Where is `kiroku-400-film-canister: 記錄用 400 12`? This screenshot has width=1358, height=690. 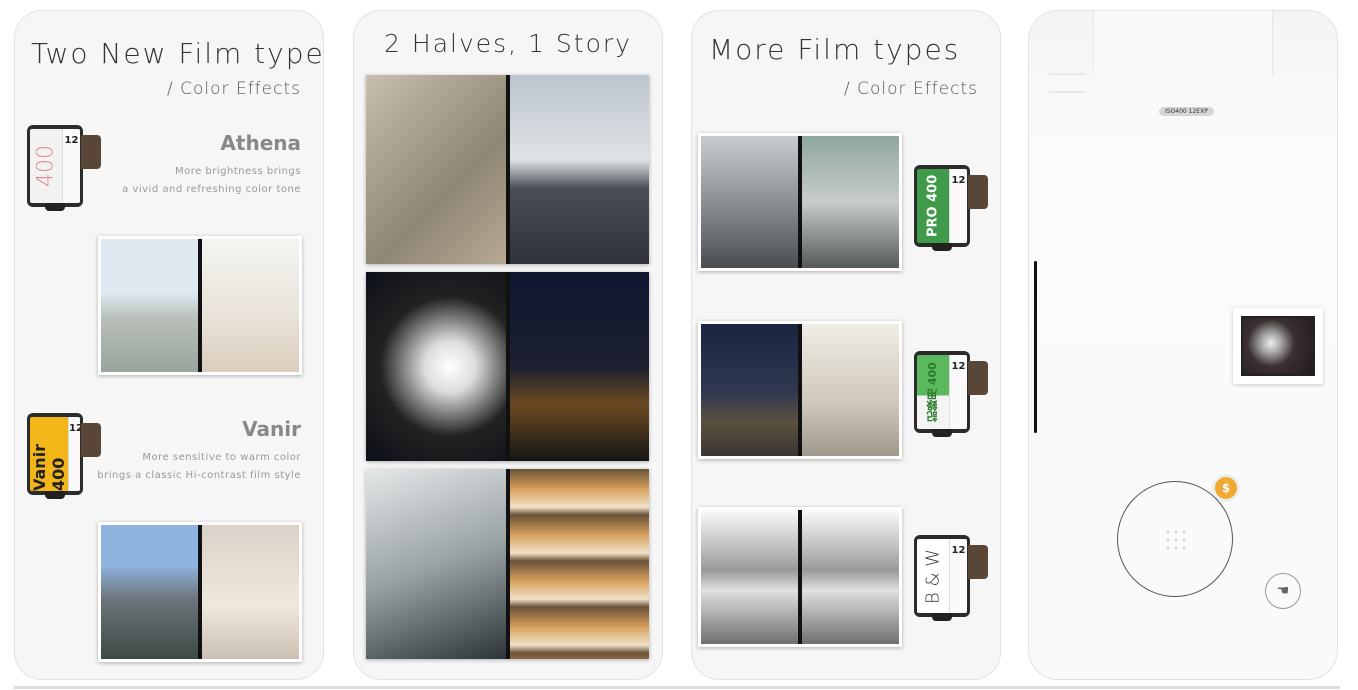
kiroku-400-film-canister: 記錄用 400 12 is located at coordinates (952, 392).